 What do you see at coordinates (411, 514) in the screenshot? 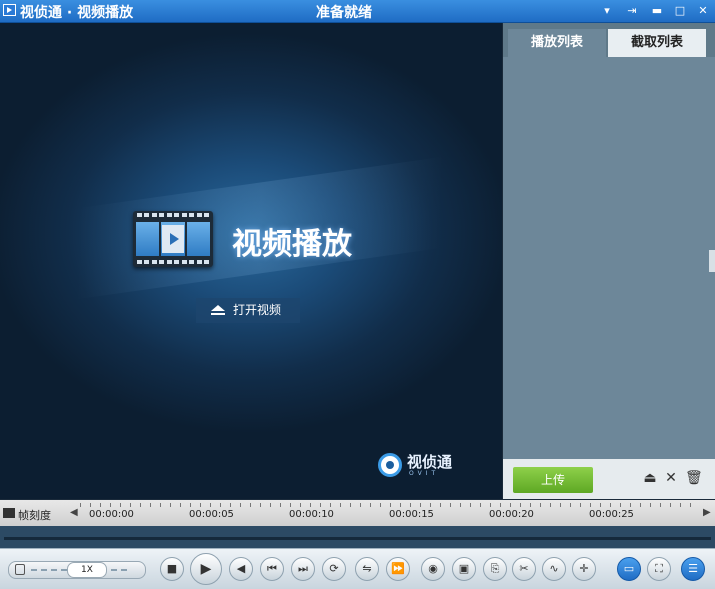
I see `timeline-tick: 00:00:15` at bounding box center [411, 514].